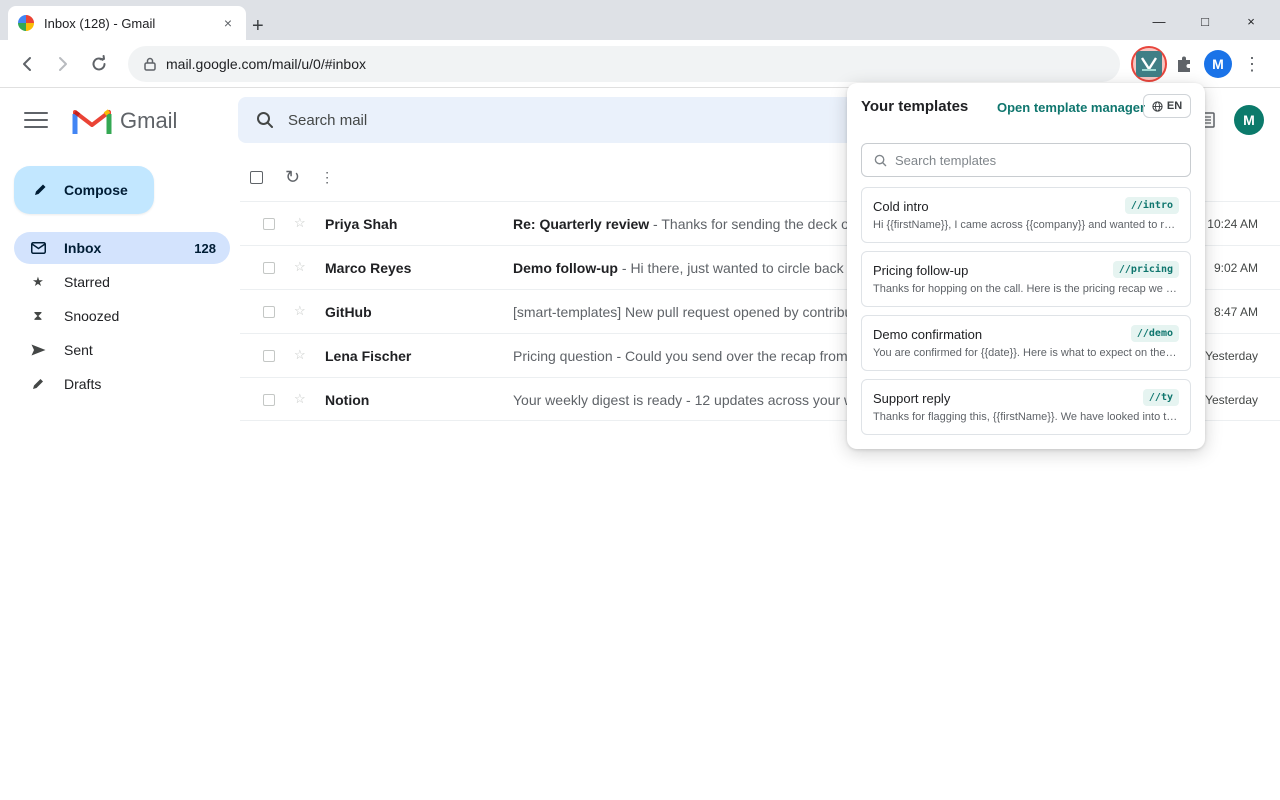  I want to click on search-input: Search mail, so click(327, 120).